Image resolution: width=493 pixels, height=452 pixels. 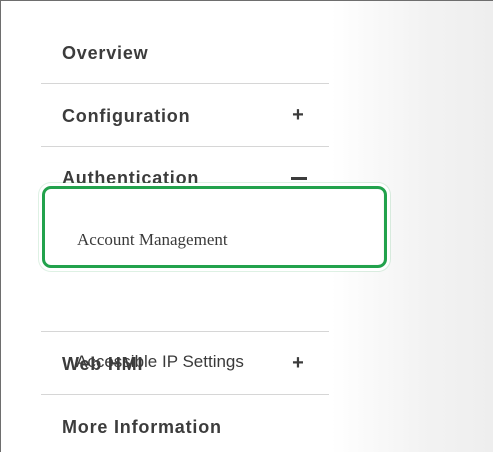 What do you see at coordinates (214, 227) in the screenshot?
I see `highlight-box` at bounding box center [214, 227].